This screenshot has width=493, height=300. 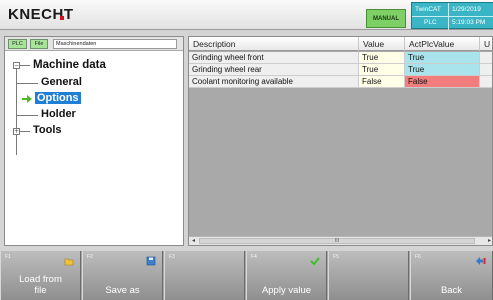 I want to click on column-header-description: Description, so click(x=274, y=44).